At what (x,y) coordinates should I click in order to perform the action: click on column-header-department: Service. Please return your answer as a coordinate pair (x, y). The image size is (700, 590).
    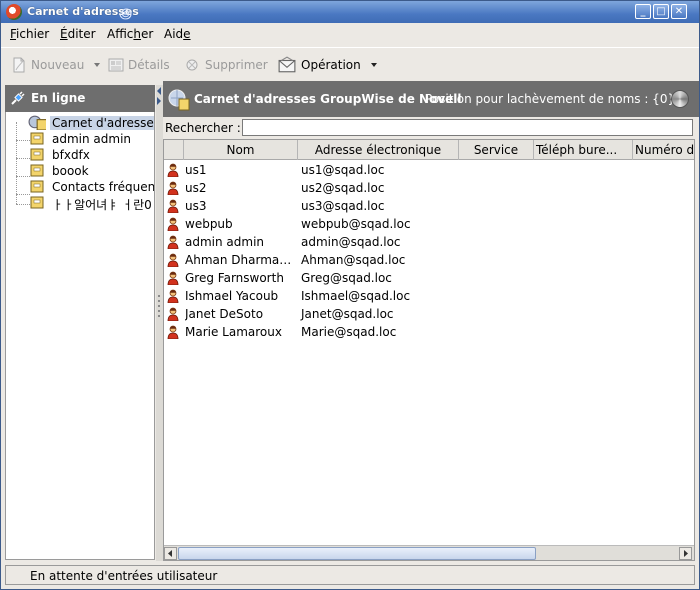
    Looking at the image, I should click on (496, 150).